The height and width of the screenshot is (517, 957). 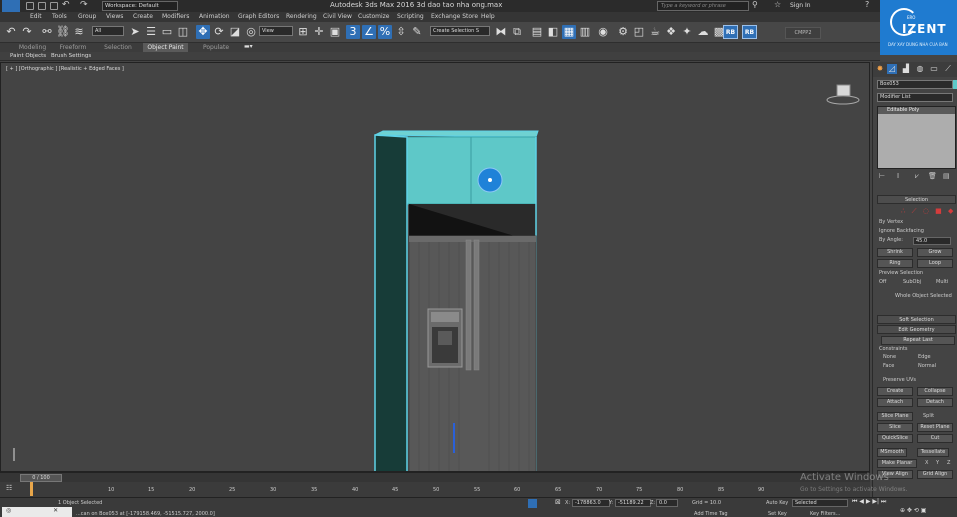 I want to click on reference-coordinate-dropdown: View, so click(x=276, y=31).